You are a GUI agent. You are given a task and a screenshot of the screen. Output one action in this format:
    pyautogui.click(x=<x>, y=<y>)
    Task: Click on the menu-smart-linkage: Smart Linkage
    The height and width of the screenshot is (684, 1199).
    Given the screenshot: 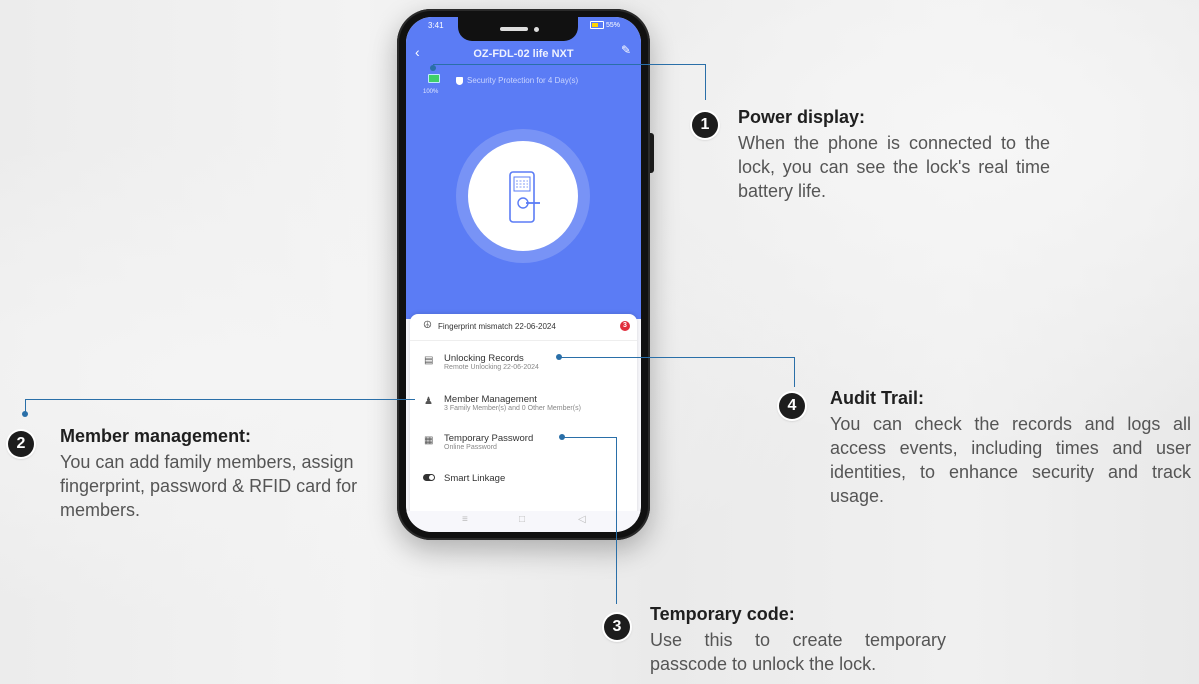 What is the action you would take?
    pyautogui.click(x=523, y=479)
    